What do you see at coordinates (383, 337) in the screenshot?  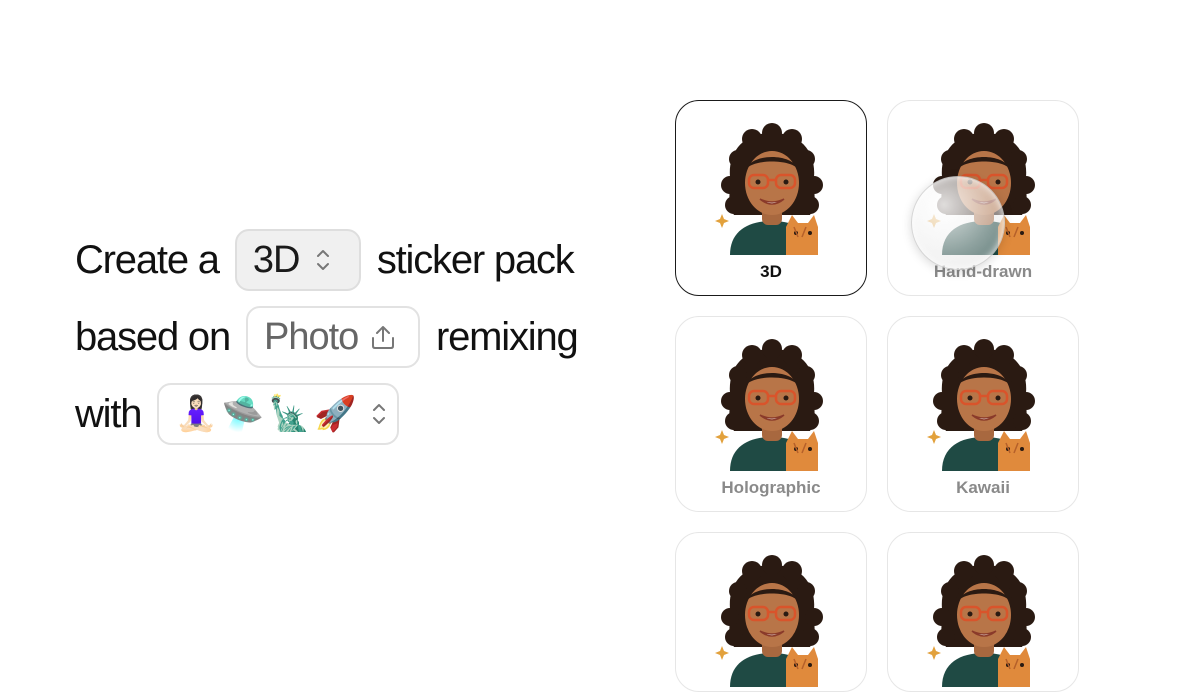 I see `upload-icon` at bounding box center [383, 337].